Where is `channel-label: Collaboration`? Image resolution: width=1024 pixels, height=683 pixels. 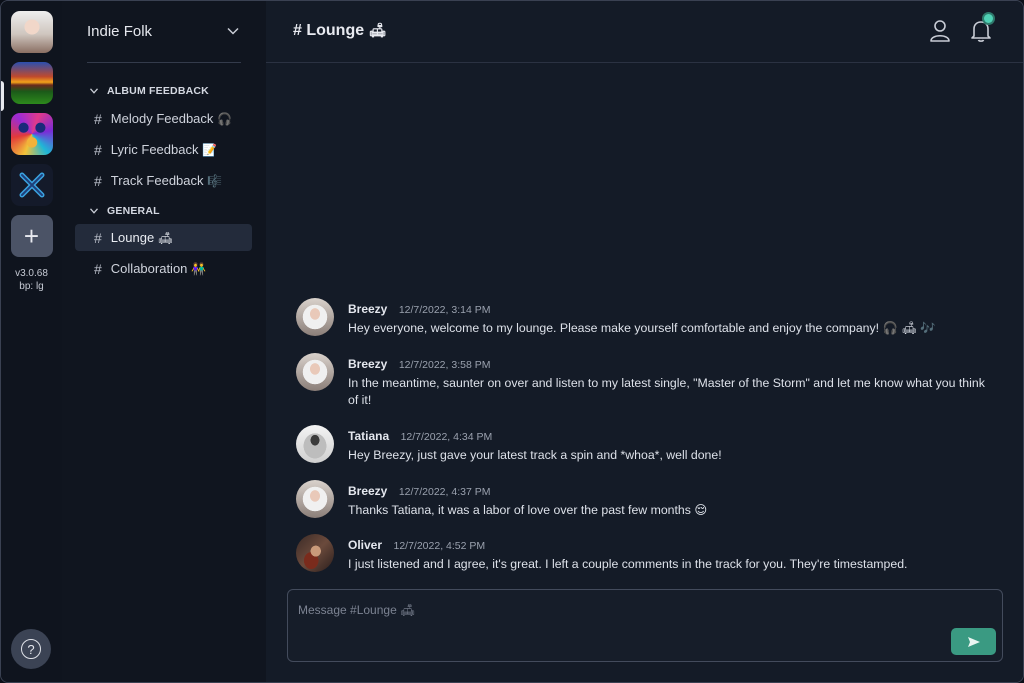
channel-label: Collaboration is located at coordinates (149, 268).